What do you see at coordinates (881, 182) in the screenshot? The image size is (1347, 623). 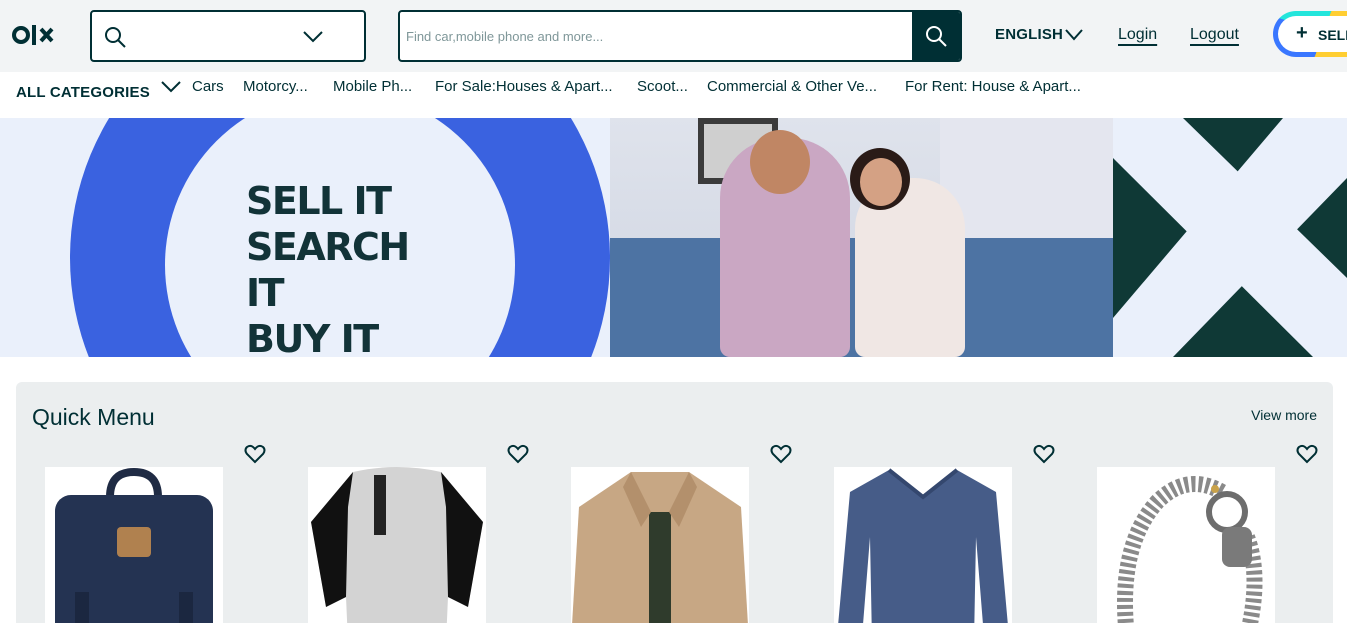 I see `photo-woman-face` at bounding box center [881, 182].